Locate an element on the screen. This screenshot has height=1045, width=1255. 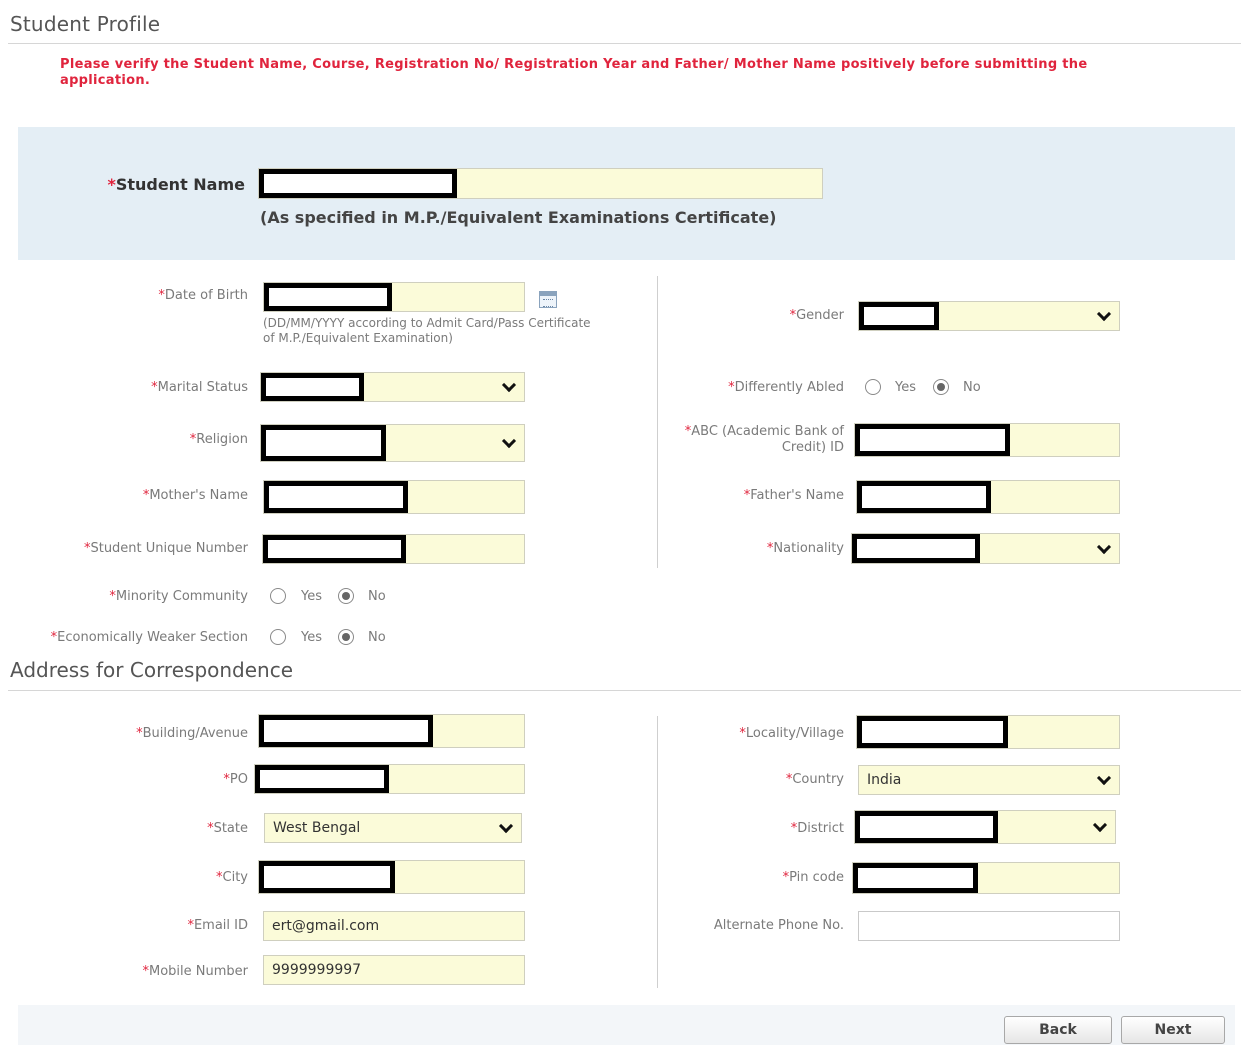
nationality-select is located at coordinates (985, 548).